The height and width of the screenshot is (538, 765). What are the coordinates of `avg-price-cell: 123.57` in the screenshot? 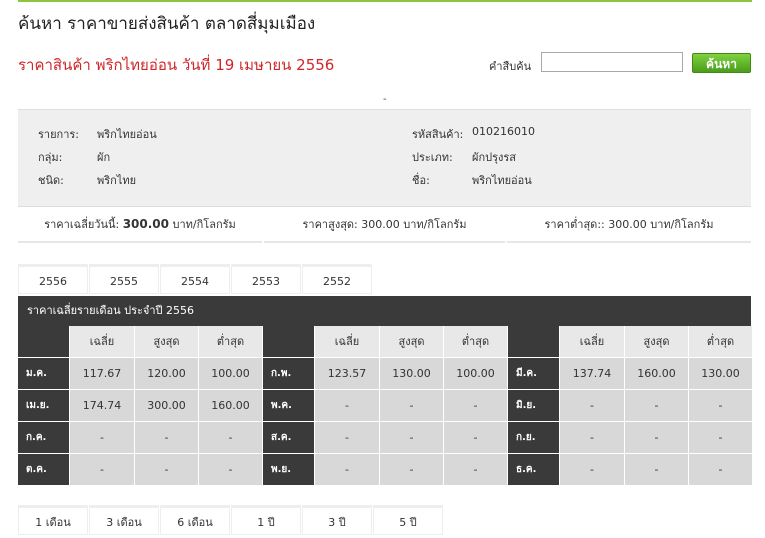 It's located at (347, 373).